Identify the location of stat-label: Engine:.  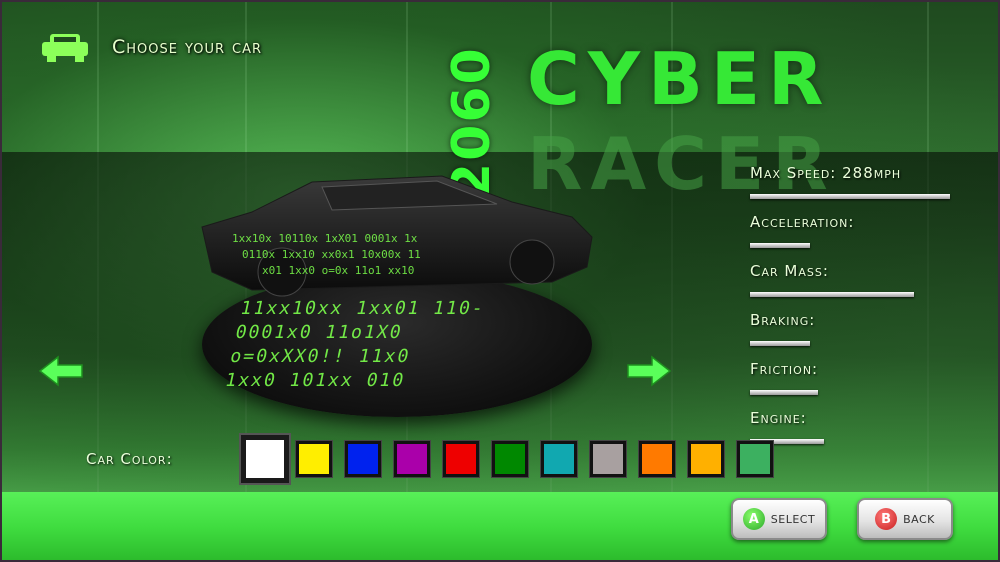
(778, 418).